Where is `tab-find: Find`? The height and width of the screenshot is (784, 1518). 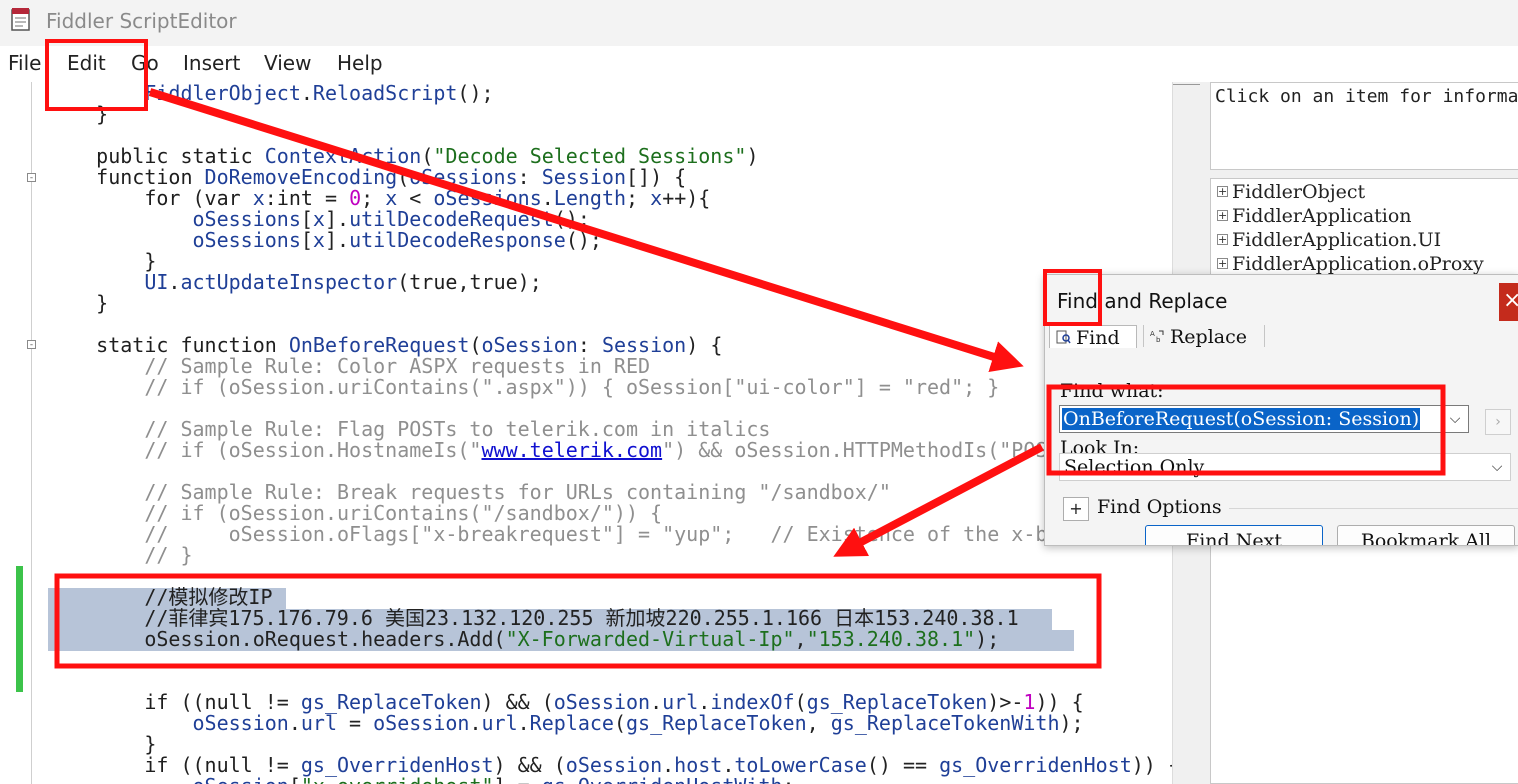 tab-find: Find is located at coordinates (1093, 337).